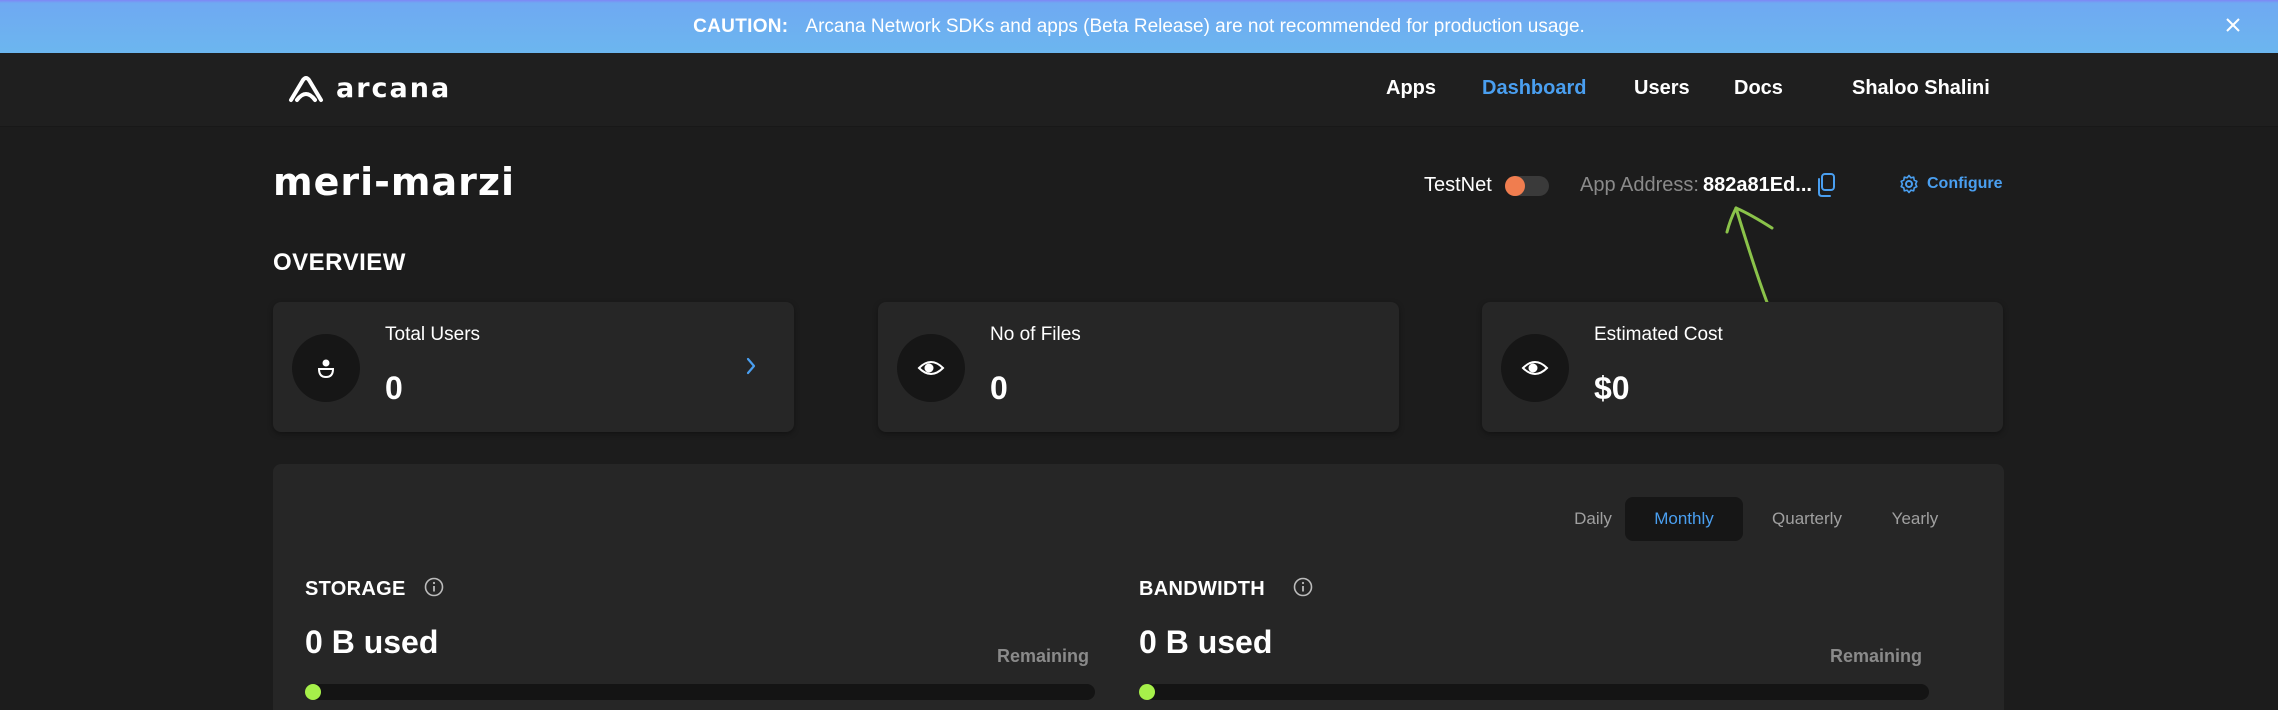 This screenshot has height=710, width=2278. Describe the element at coordinates (1662, 88) in the screenshot. I see `nav-users: Users` at that location.